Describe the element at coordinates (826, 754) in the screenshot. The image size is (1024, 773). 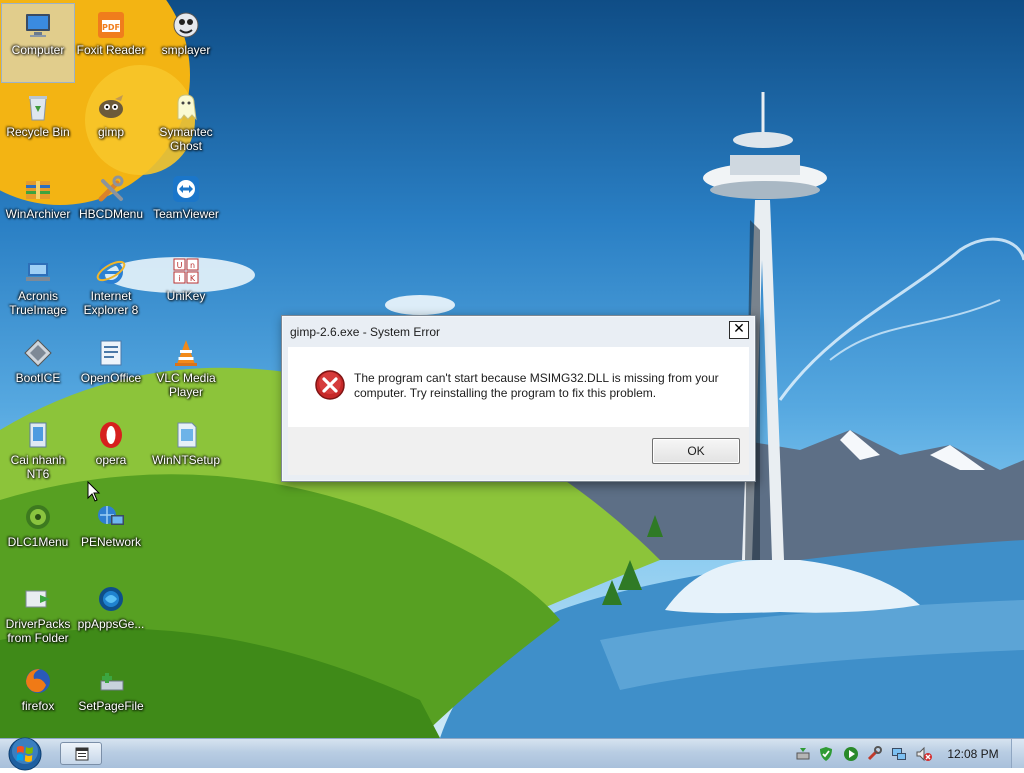
I see `security-check-icon` at that location.